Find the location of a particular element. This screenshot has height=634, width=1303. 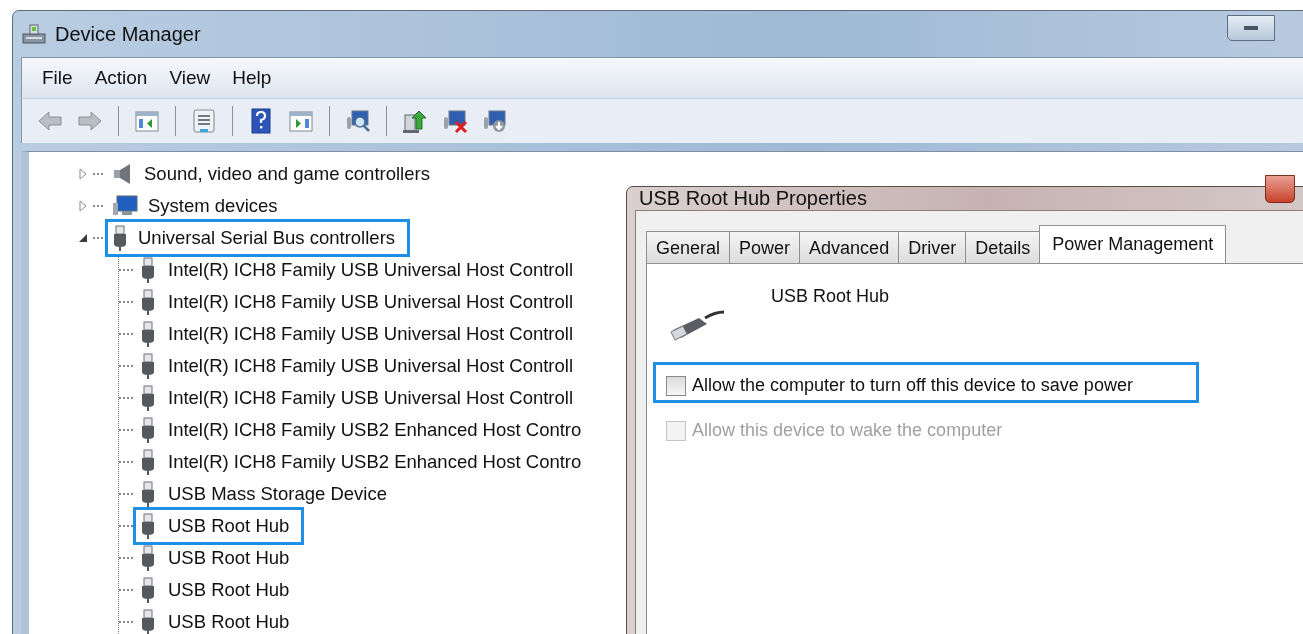

minimize-button is located at coordinates (1251, 28).